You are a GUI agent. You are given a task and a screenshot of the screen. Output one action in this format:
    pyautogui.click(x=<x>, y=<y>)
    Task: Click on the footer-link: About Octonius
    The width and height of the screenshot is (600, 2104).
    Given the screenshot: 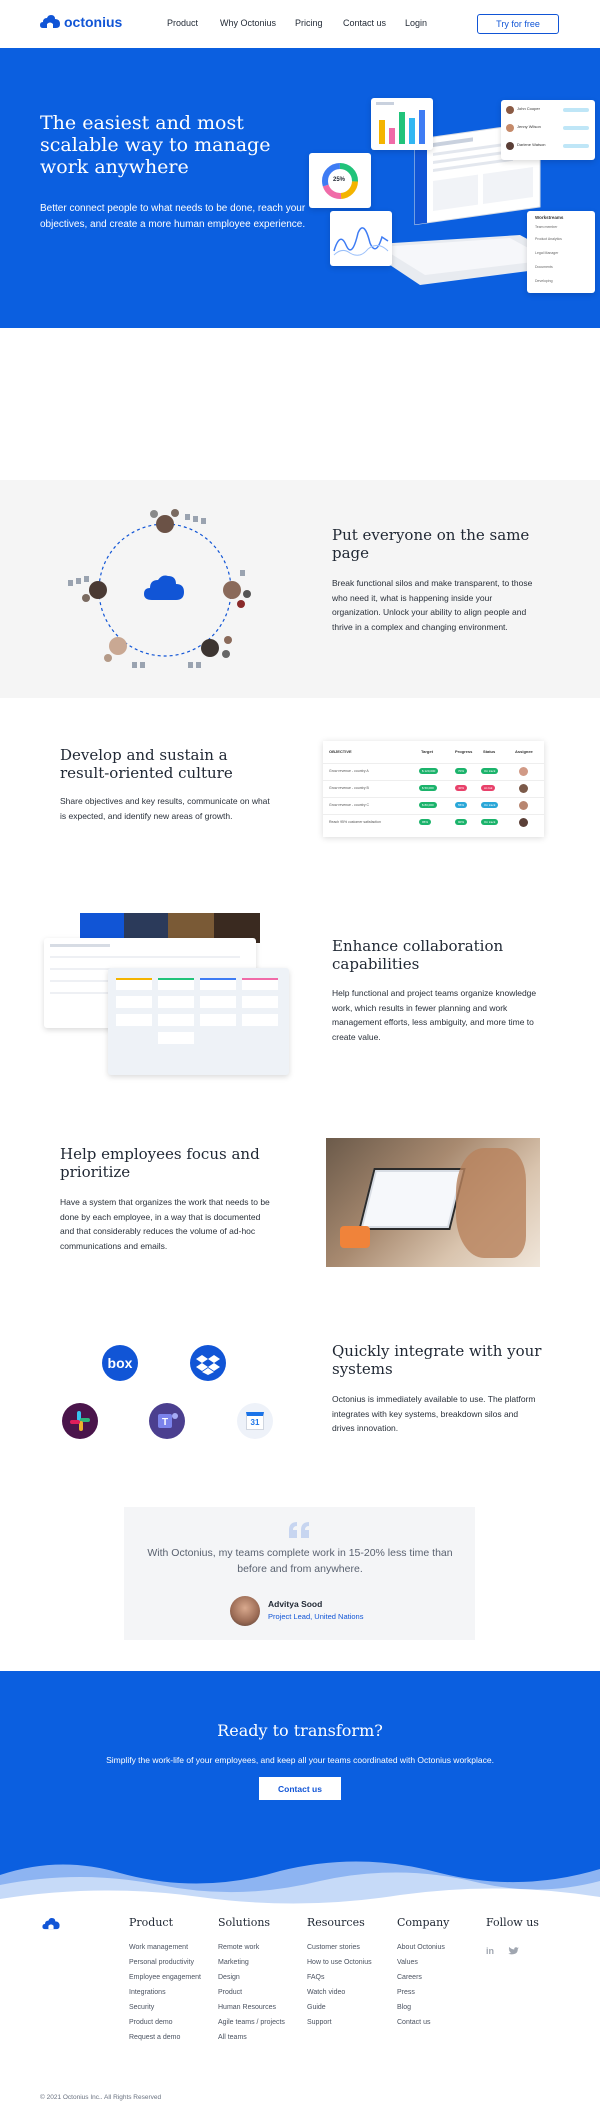 What is the action you would take?
    pyautogui.click(x=421, y=1947)
    